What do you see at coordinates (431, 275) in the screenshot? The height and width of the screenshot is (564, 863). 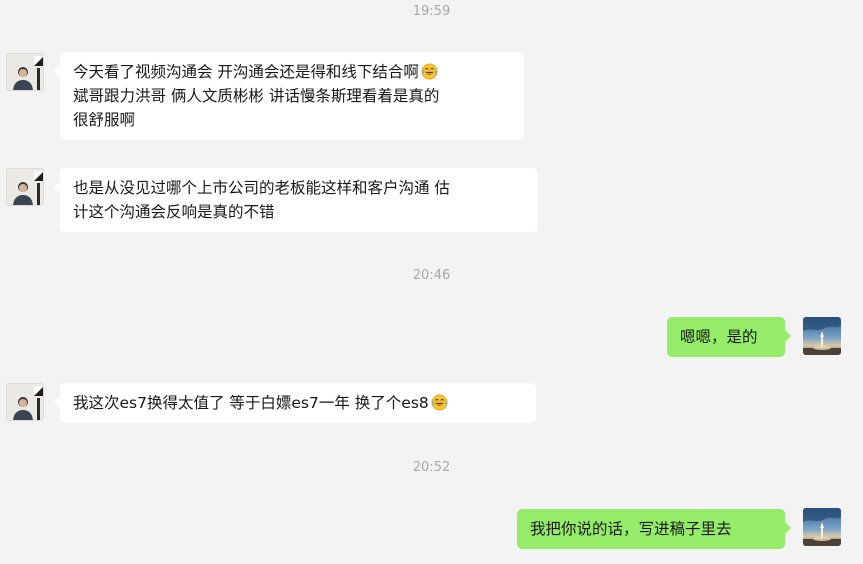 I see `timestamp: 20:46` at bounding box center [431, 275].